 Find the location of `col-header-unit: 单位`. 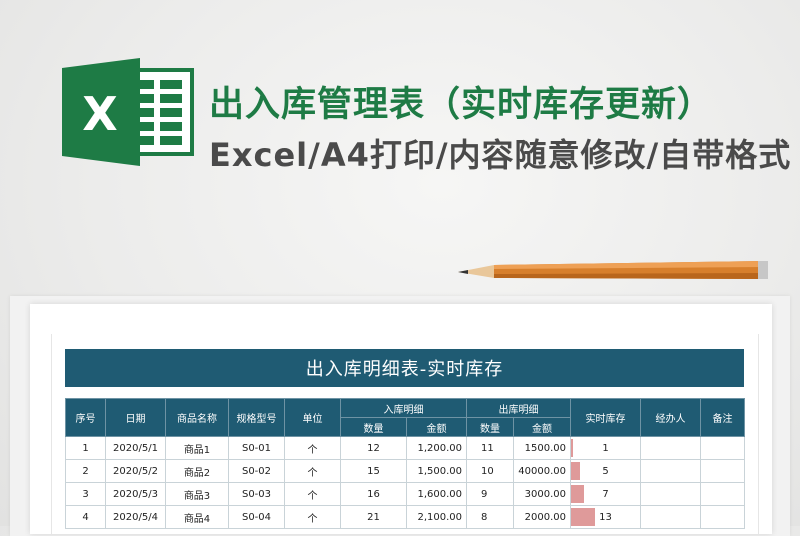

col-header-unit: 单位 is located at coordinates (312, 417).